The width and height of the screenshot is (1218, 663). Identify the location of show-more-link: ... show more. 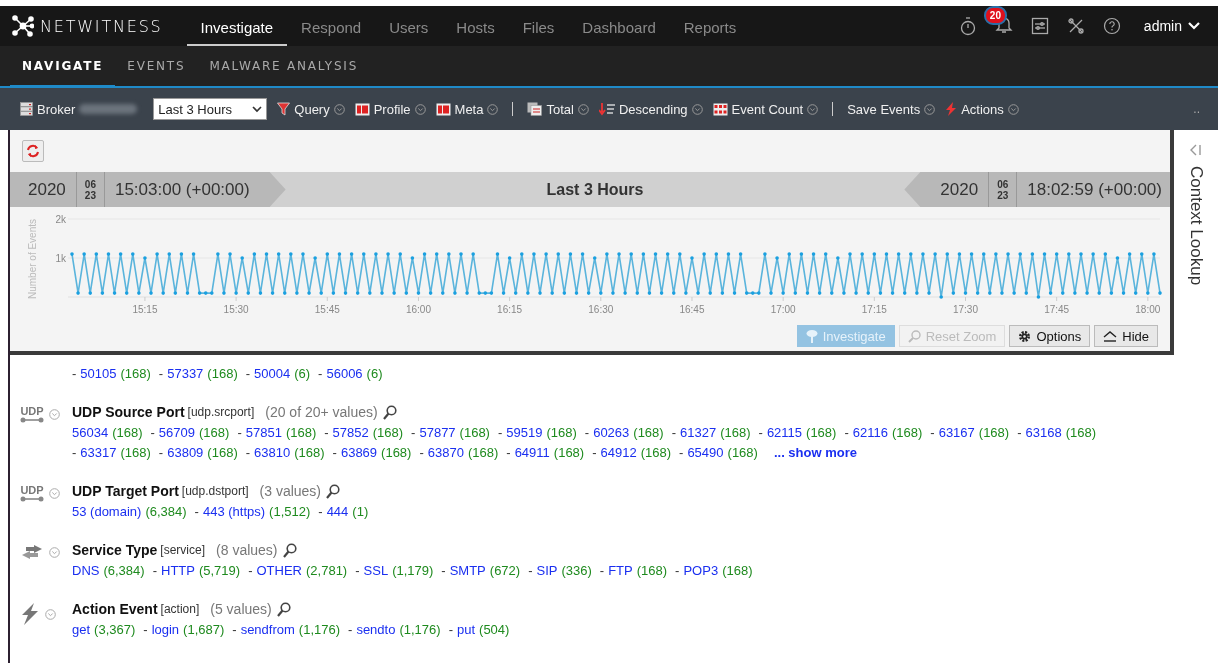
(815, 452).